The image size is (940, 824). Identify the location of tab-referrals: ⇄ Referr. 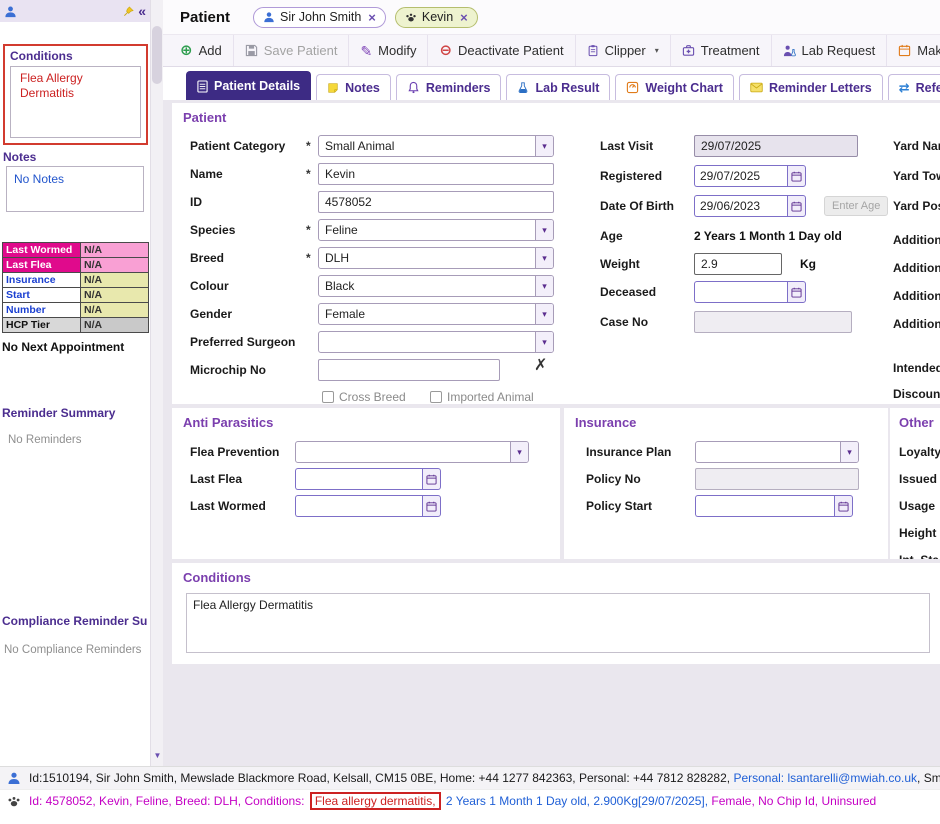
(913, 87).